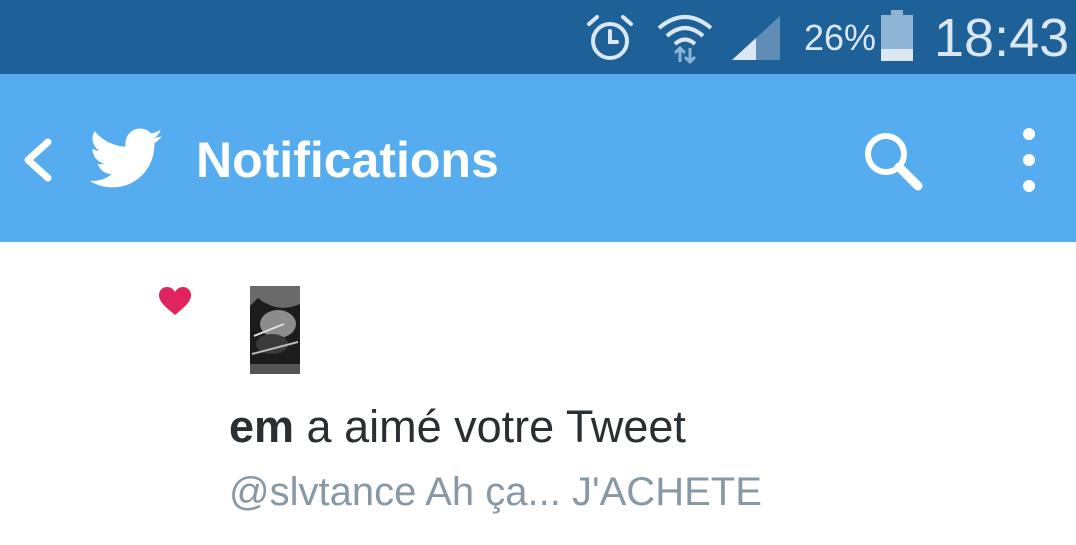  What do you see at coordinates (347, 160) in the screenshot?
I see `page-title: Notifications` at bounding box center [347, 160].